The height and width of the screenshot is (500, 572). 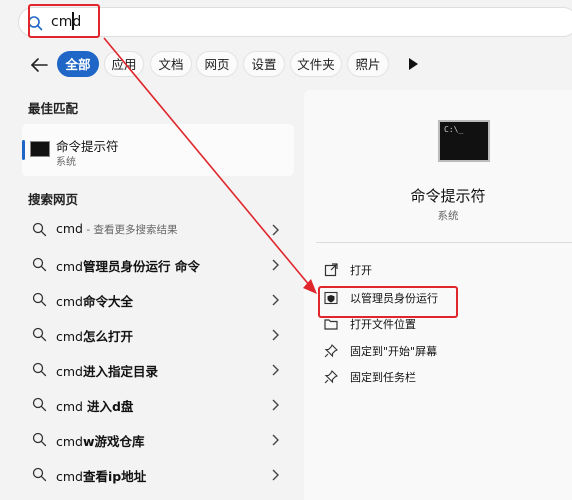 I want to click on action-label: 固定到"开始"屏幕, so click(x=394, y=351).